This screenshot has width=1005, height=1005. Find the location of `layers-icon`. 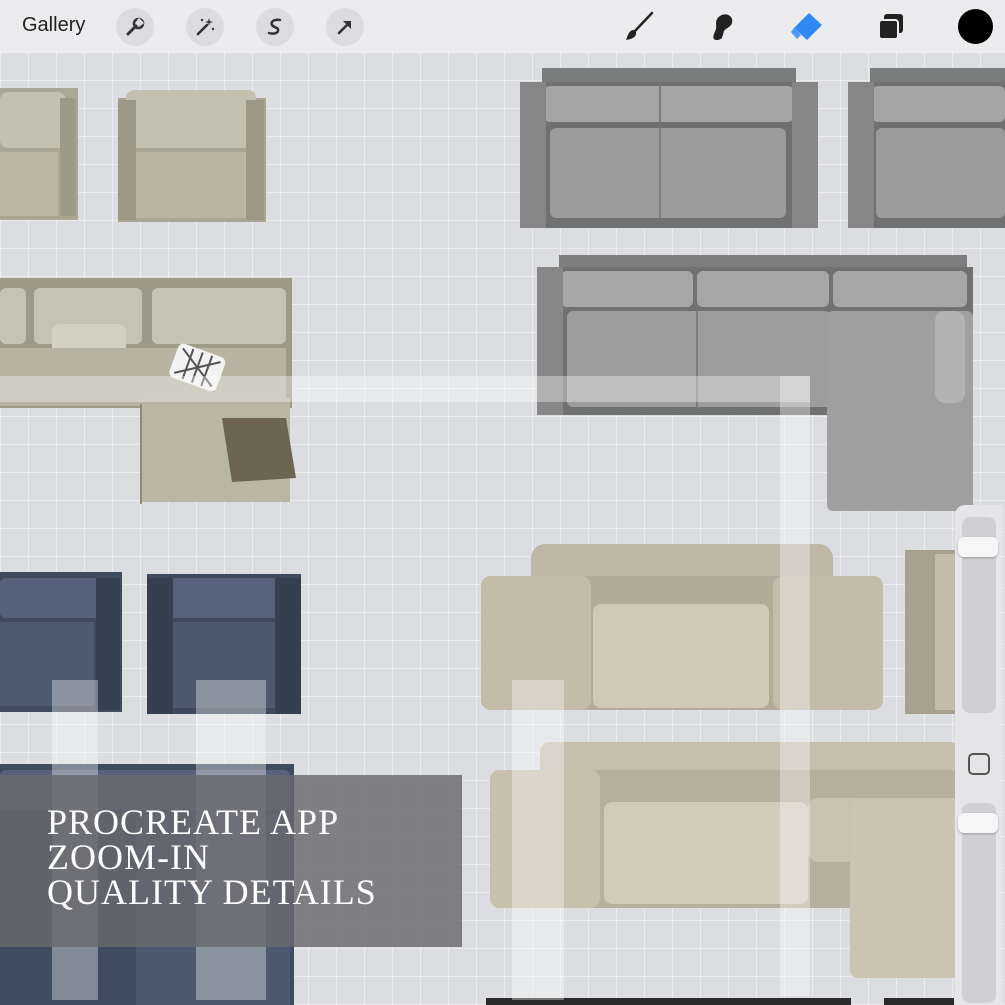

layers-icon is located at coordinates (890, 27).